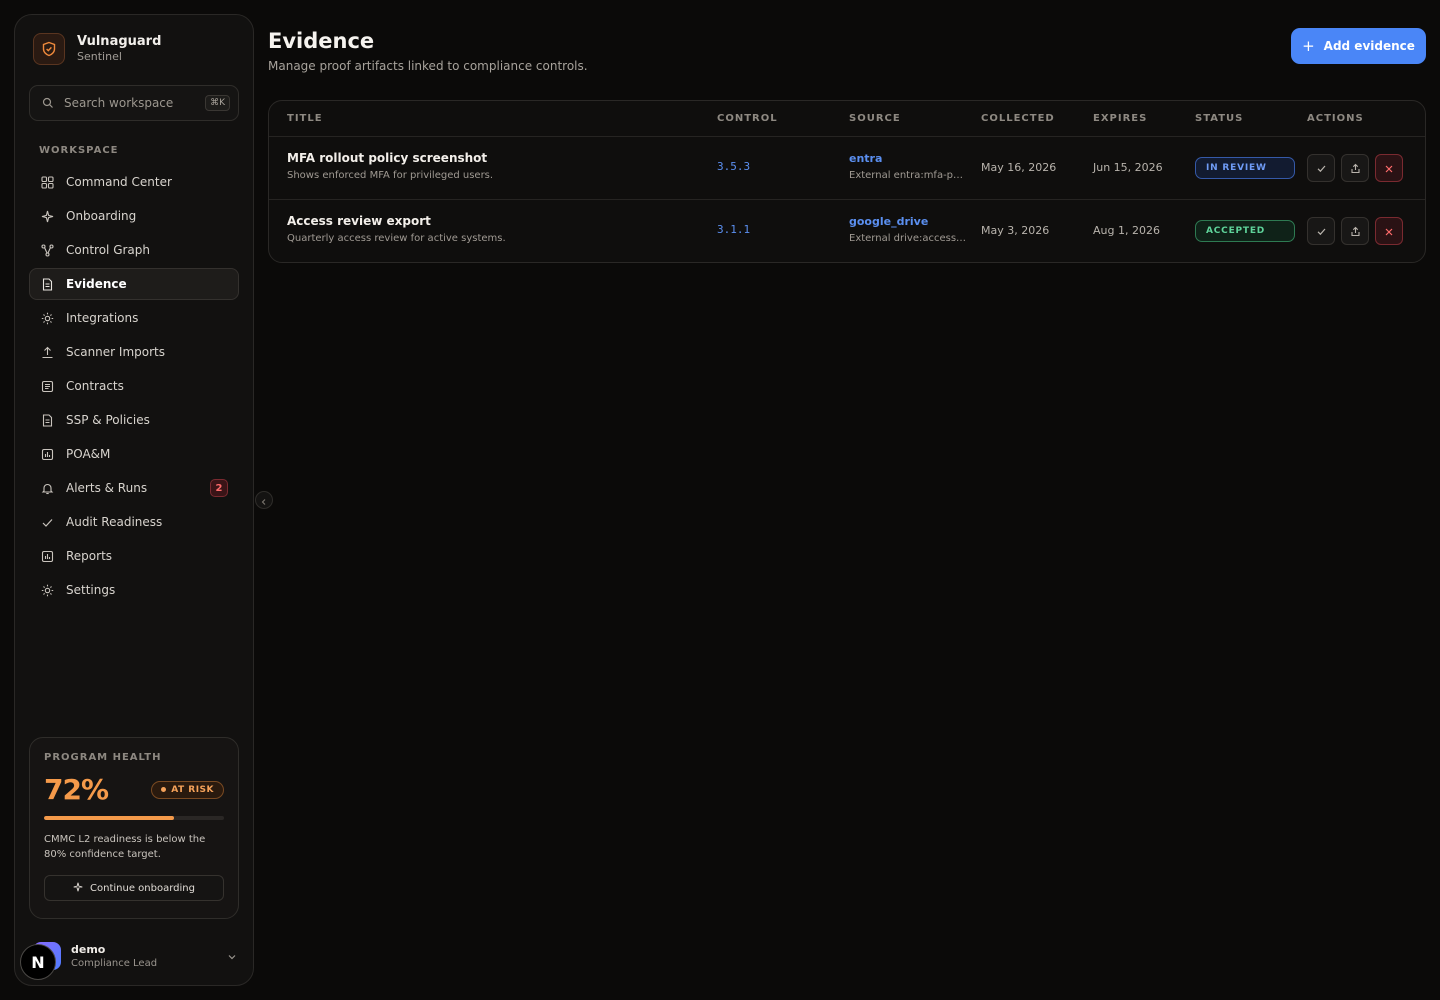  What do you see at coordinates (733, 229) in the screenshot?
I see `control-link: 3.1.1` at bounding box center [733, 229].